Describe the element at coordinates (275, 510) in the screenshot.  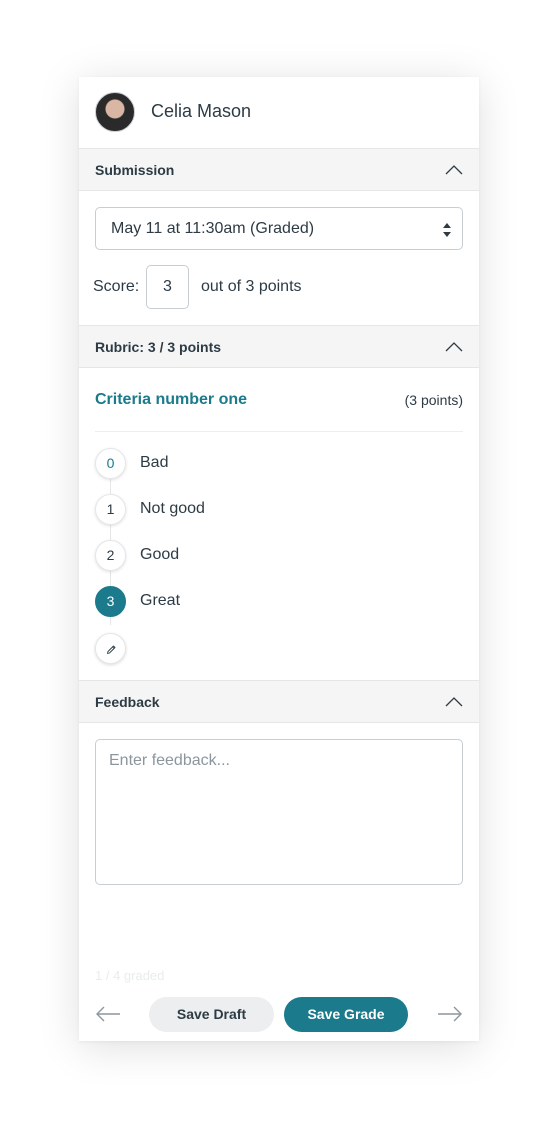
I see `rating-option-not-good: 1 Not good` at that location.